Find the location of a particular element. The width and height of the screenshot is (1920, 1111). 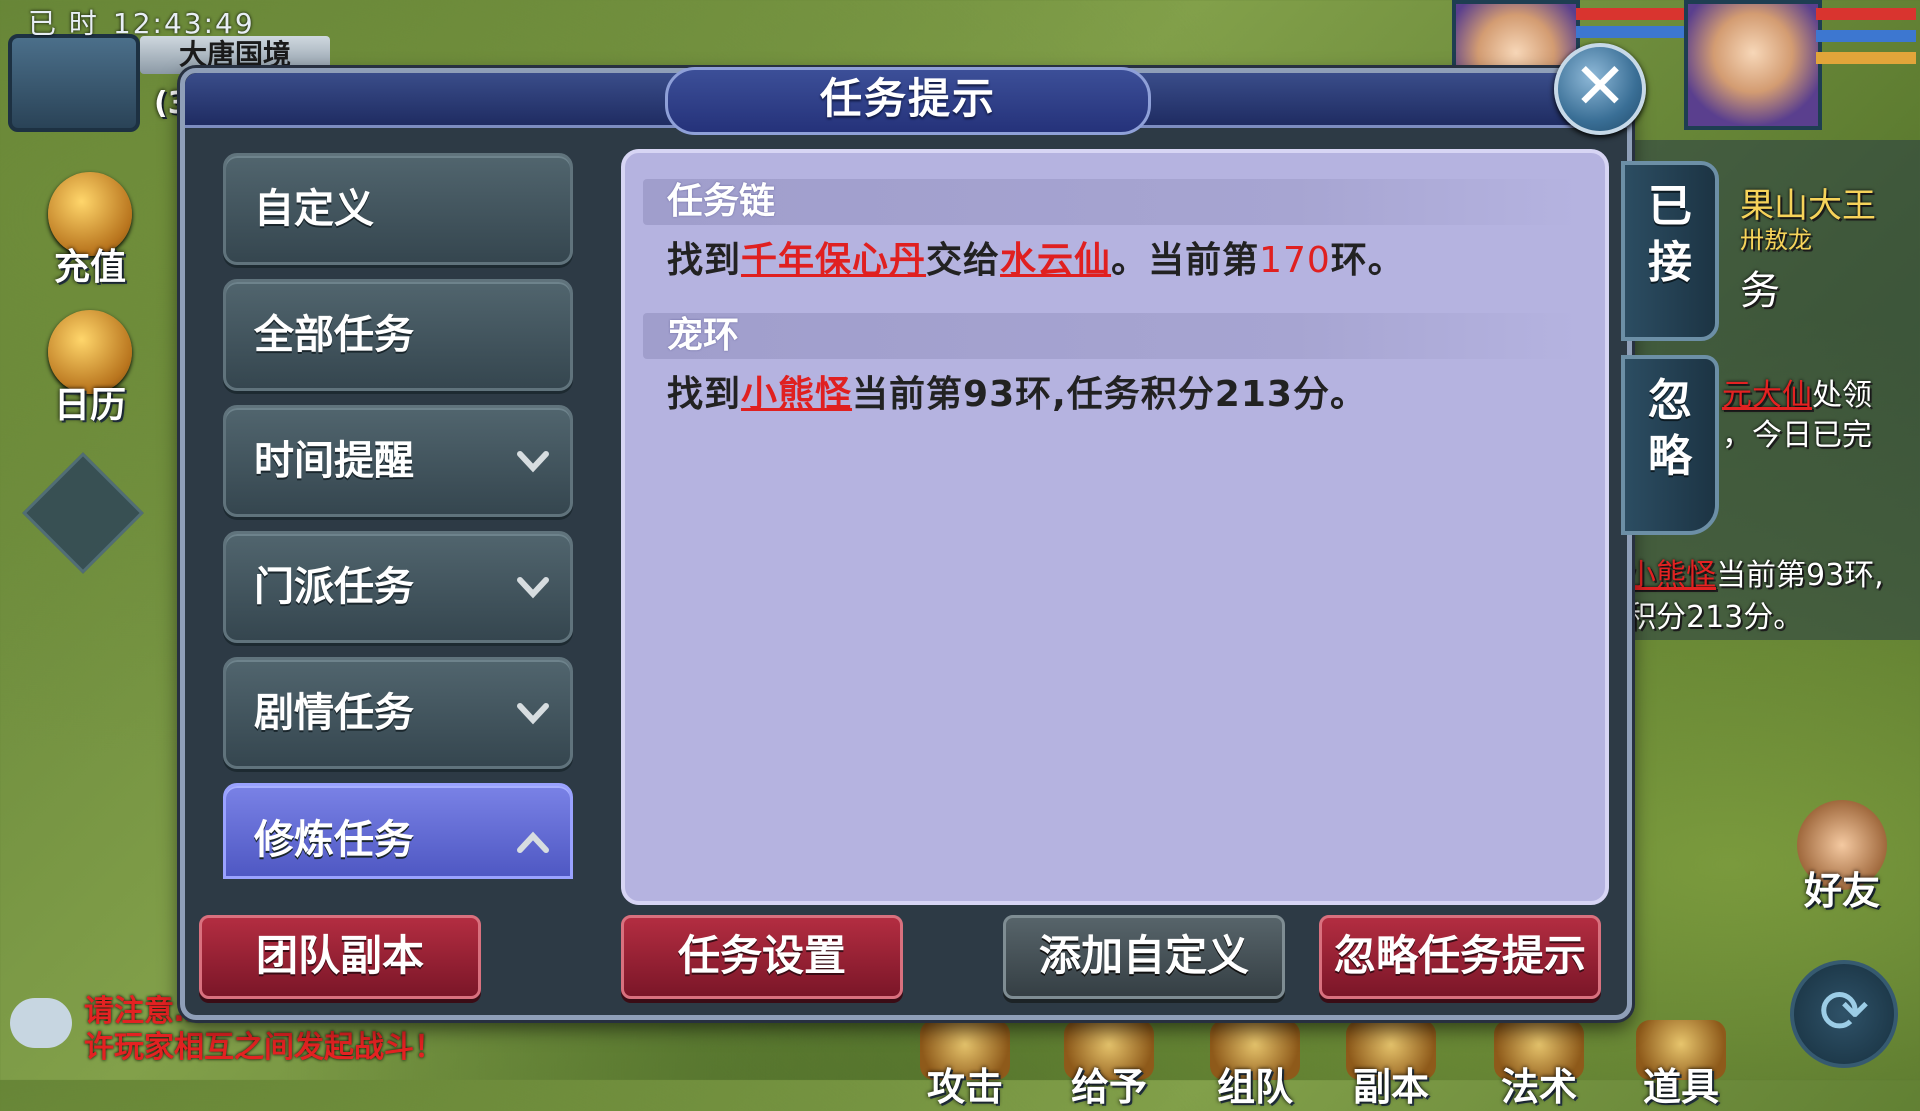

pet-ring-line: 找到小熊怪当前第93环,任务积分213分。 is located at coordinates (1017, 391).